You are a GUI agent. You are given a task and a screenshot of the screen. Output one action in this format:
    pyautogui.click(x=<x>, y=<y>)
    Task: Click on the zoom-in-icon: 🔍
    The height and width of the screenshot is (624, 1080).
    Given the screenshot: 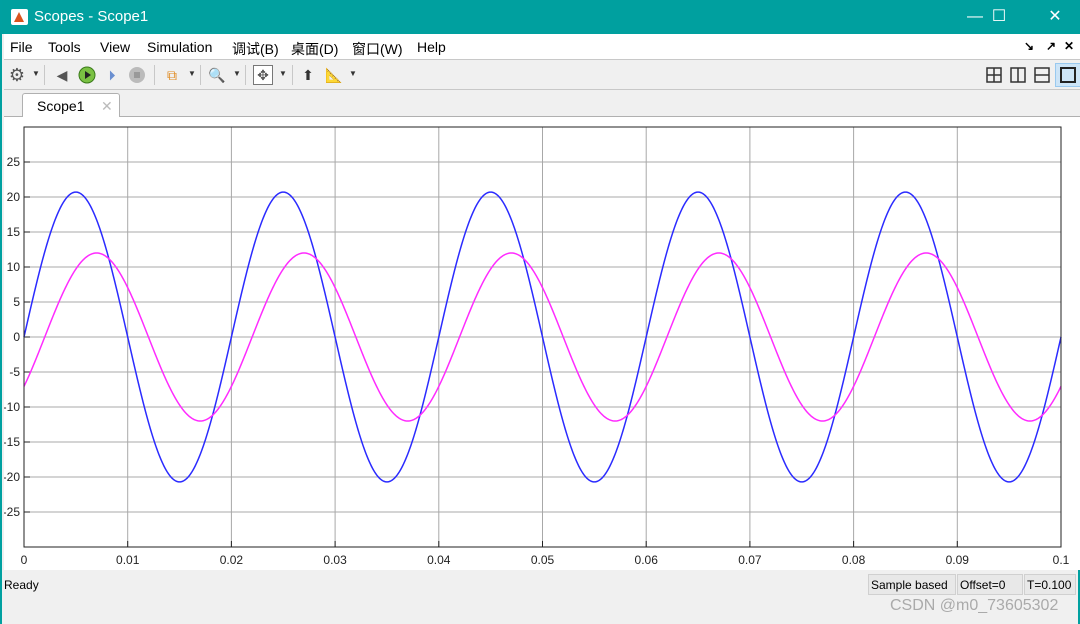 What is the action you would take?
    pyautogui.click(x=217, y=75)
    